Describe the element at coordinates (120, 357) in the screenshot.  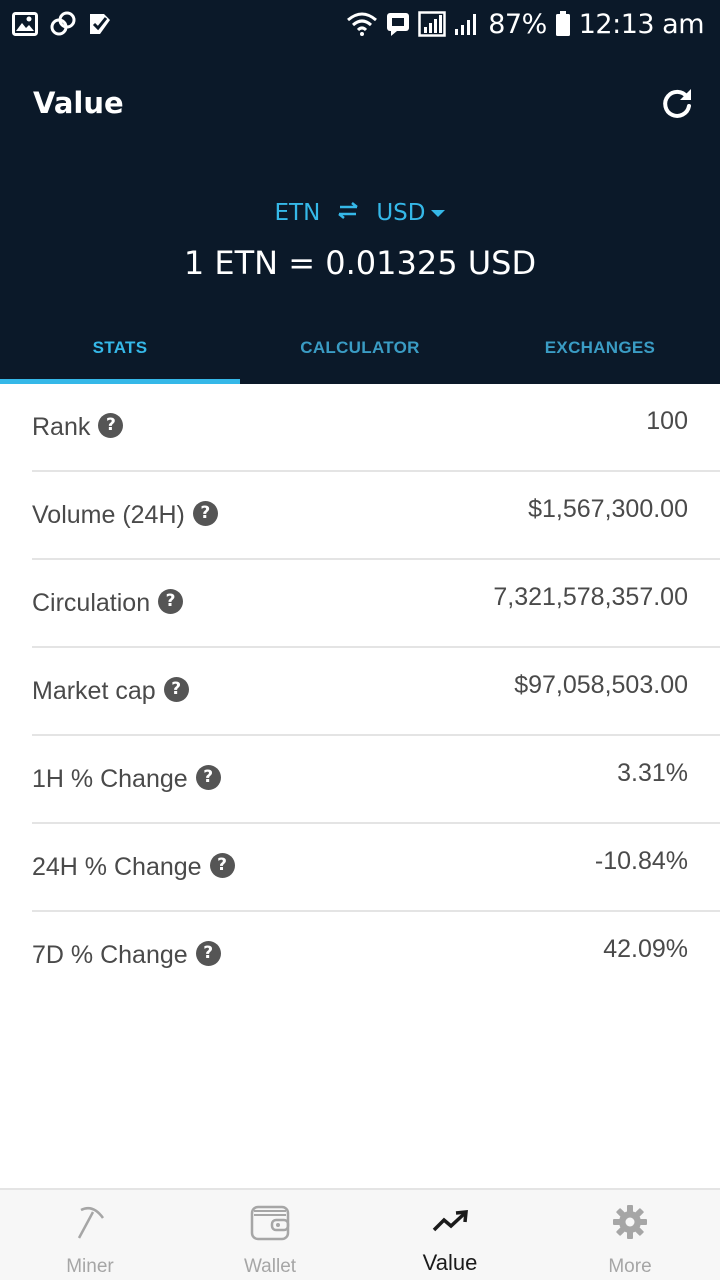
I see `tab-stats: STATS` at that location.